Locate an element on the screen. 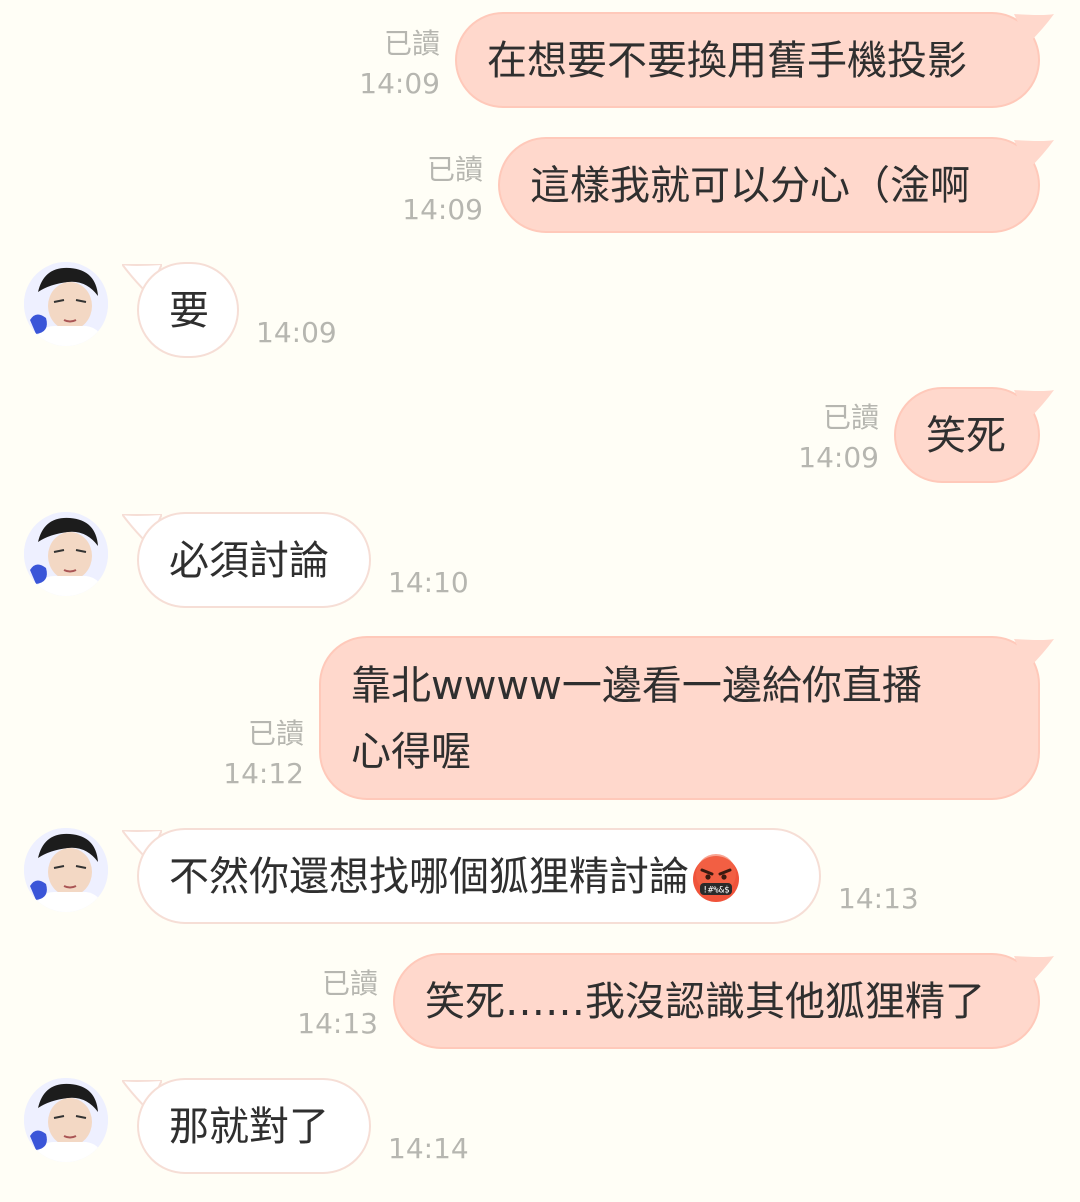 The image size is (1080, 1202). message-bubble: 笑死……我沒認識其他狐狸精了 is located at coordinates (716, 1001).